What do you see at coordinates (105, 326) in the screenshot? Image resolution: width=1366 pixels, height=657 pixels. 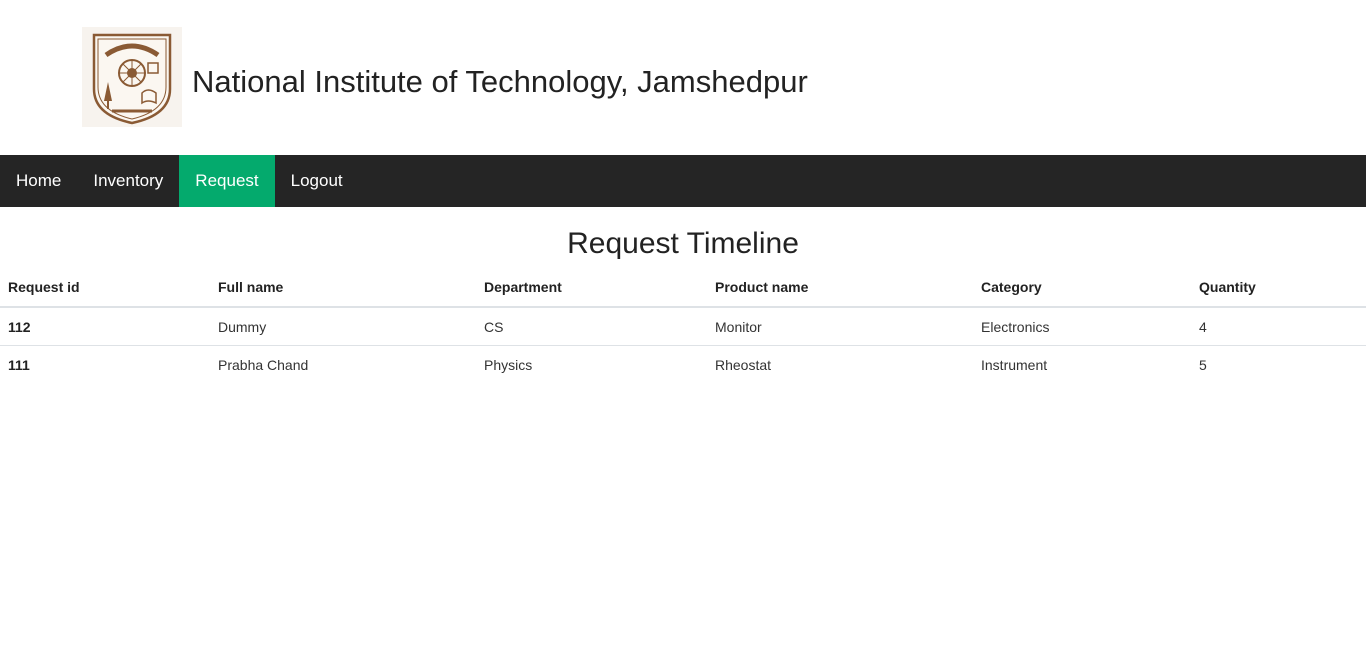 I see `cell-request-id: 112` at bounding box center [105, 326].